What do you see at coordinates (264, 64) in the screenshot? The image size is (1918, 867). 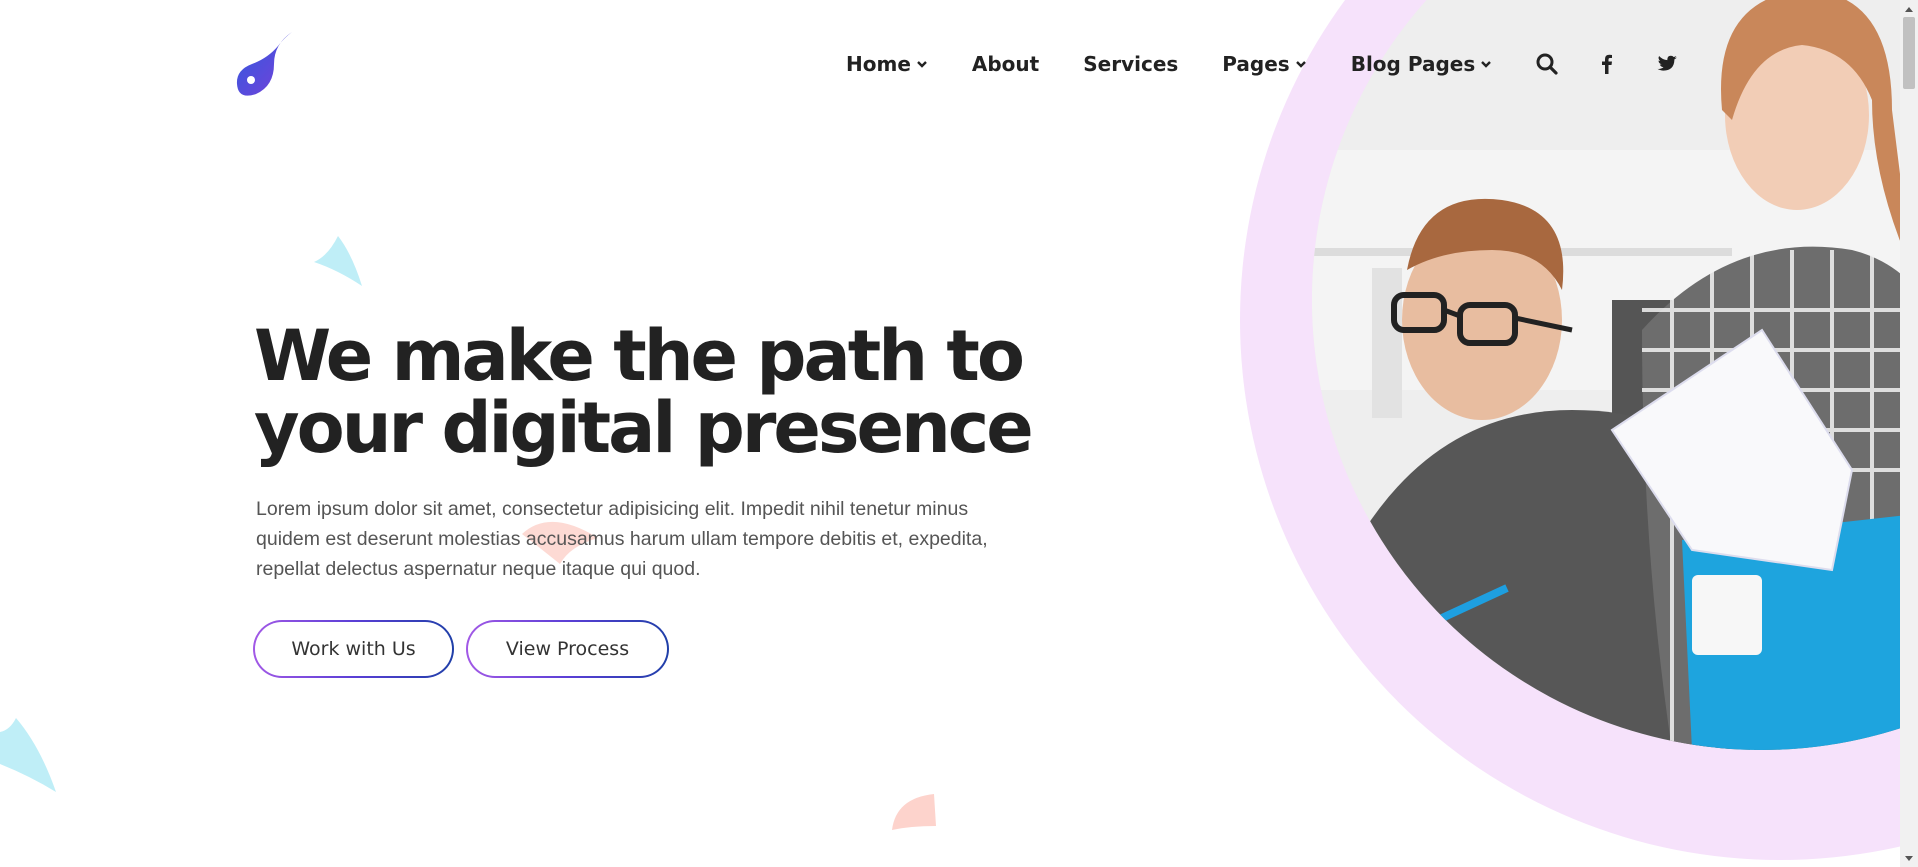 I see `brand-logo-icon` at bounding box center [264, 64].